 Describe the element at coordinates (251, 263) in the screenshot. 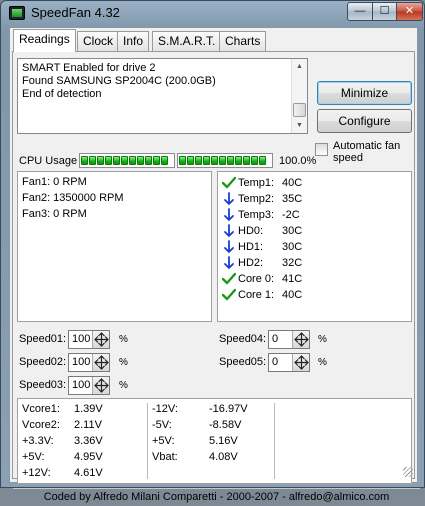

I see `temperature-name: HD2:` at that location.